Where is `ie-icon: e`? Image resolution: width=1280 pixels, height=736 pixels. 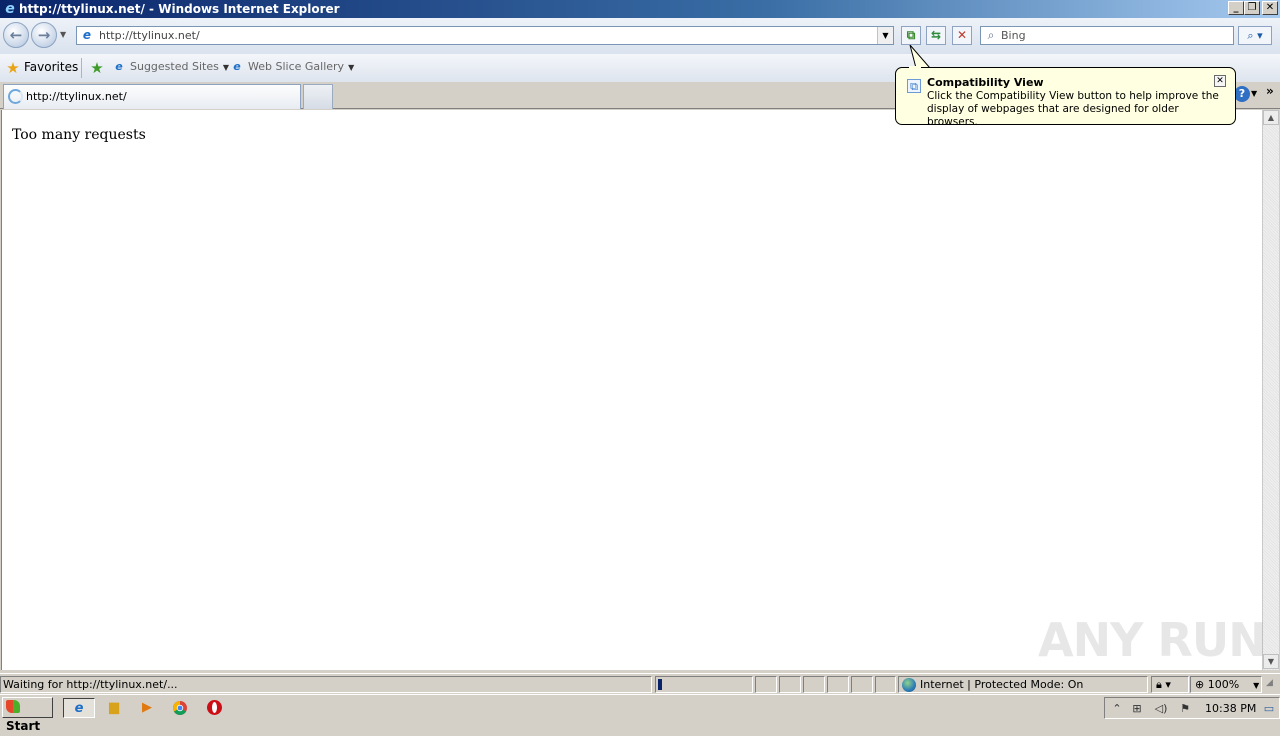
ie-icon: e is located at coordinates (79, 708).